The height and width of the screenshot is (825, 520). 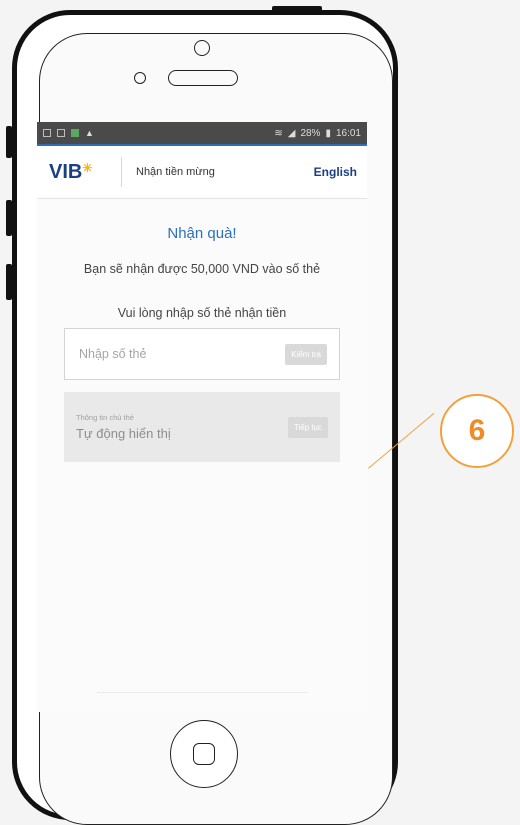 What do you see at coordinates (202, 134) in the screenshot?
I see `status-bar: ▲ ≋ ◢ 28% ▮ 16:01` at bounding box center [202, 134].